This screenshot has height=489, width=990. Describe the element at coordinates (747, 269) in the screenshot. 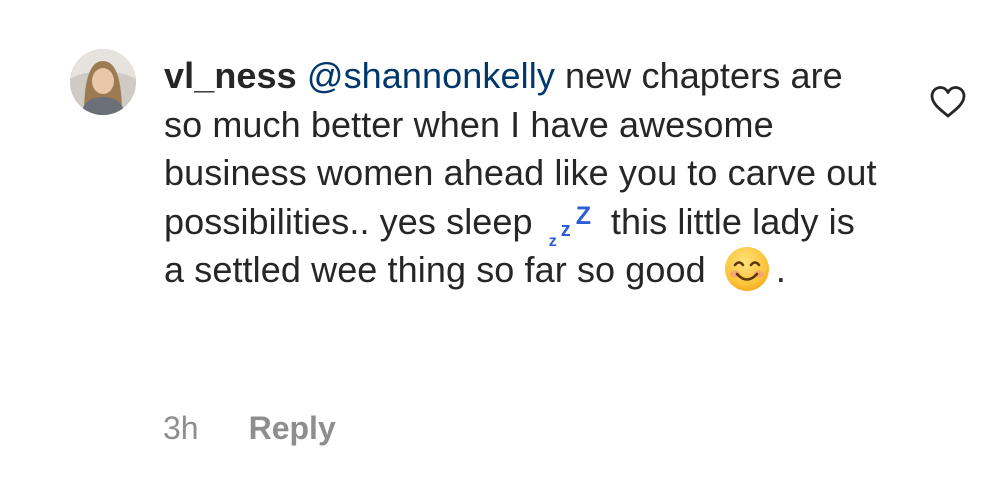

I see `smiling-face-emoji` at that location.